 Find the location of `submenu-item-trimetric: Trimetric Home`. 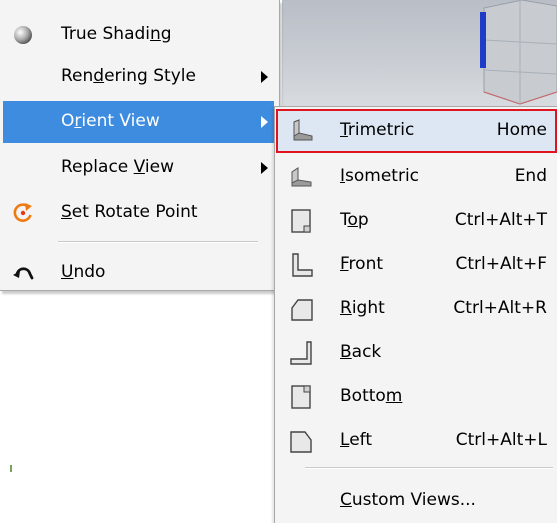

submenu-item-trimetric: Trimetric Home is located at coordinates (416, 131).